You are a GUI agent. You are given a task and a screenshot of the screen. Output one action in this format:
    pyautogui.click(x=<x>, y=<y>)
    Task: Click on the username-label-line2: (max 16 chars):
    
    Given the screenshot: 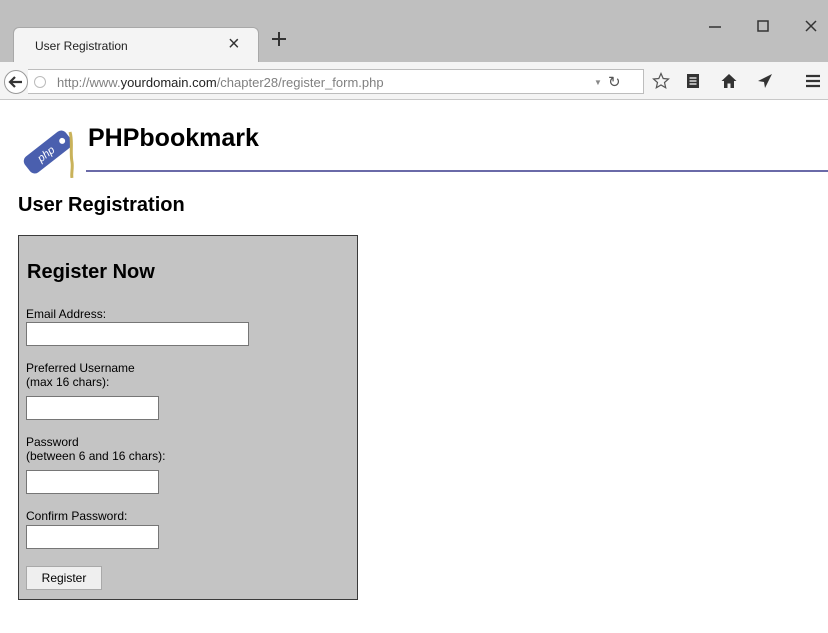 What is the action you would take?
    pyautogui.click(x=68, y=382)
    